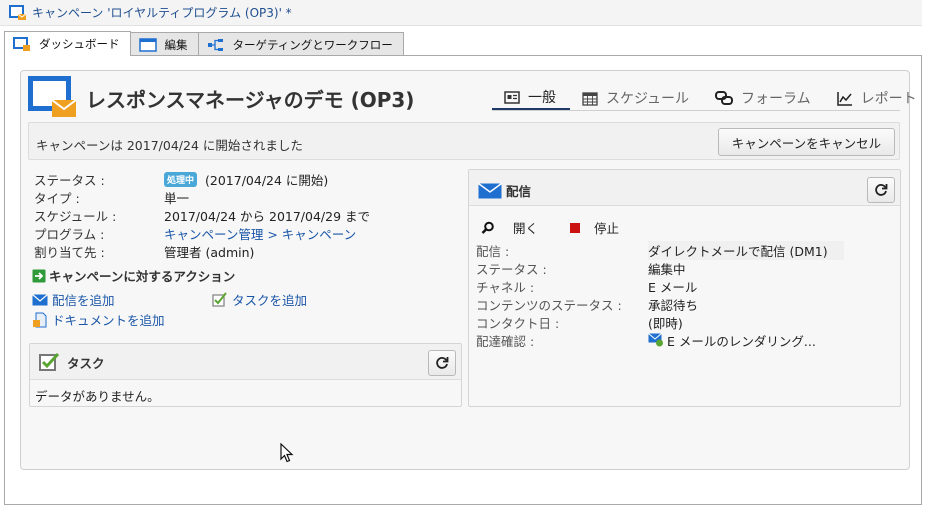  Describe the element at coordinates (250, 100) in the screenshot. I see `page-title: レスポンスマネージャのデモ (OP3)` at that location.